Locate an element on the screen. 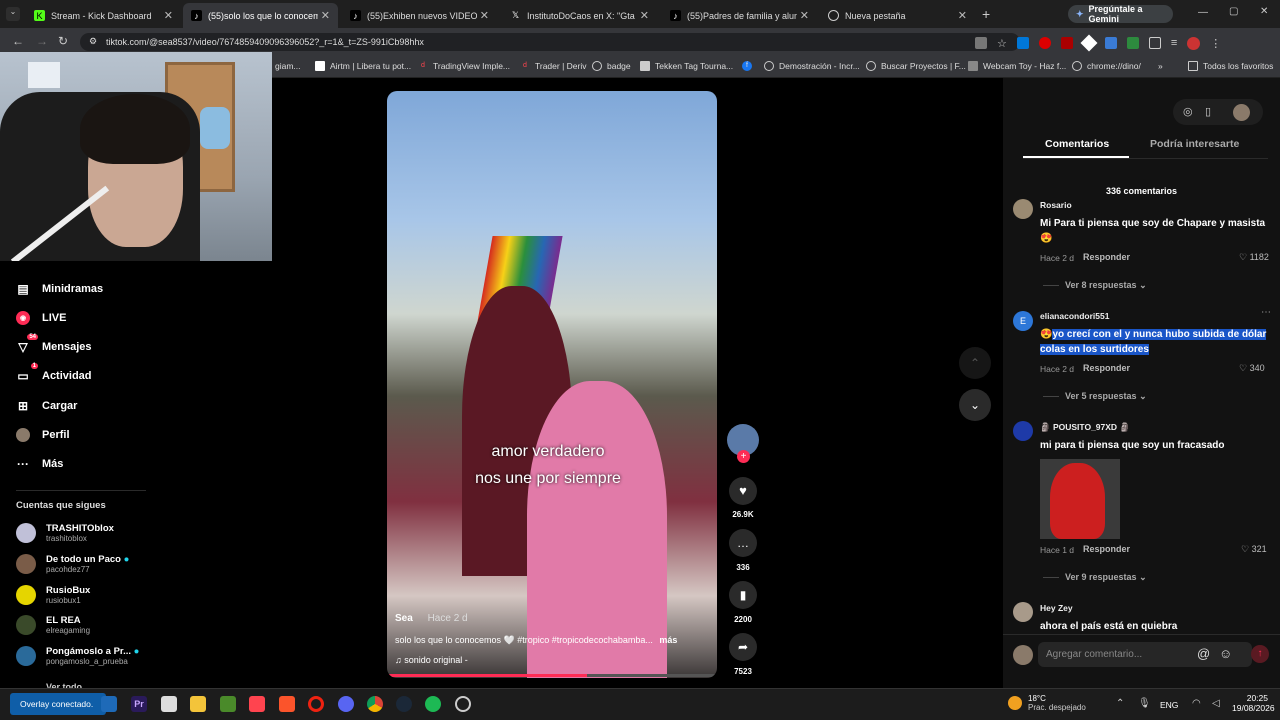 This screenshot has width=1280, height=720. star-icon: ☆ is located at coordinates (1002, 43).